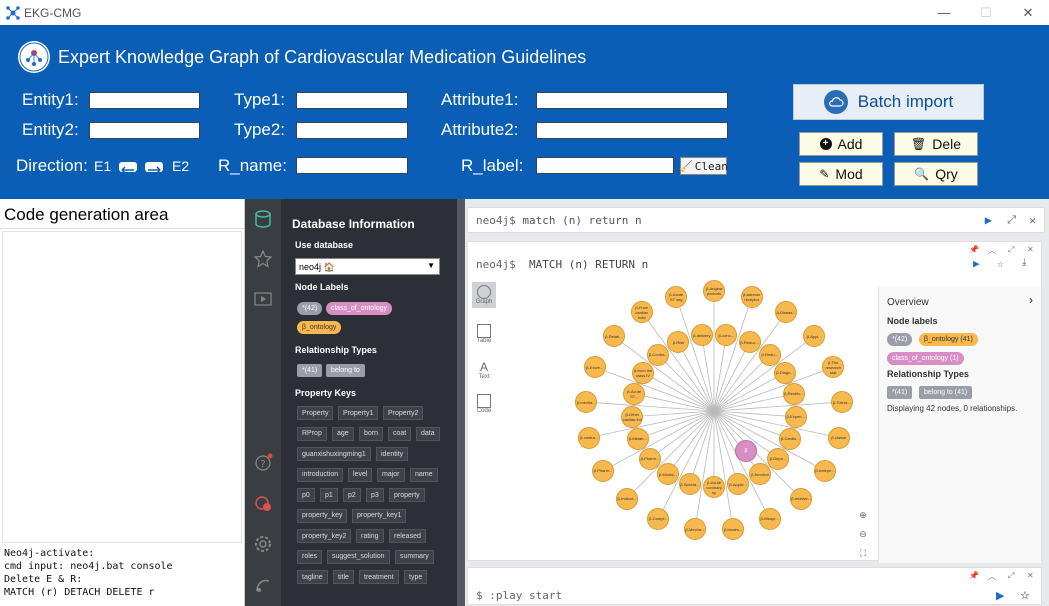 The image size is (1049, 606). What do you see at coordinates (703, 166) in the screenshot?
I see `clean-button: 🧹 Clean` at bounding box center [703, 166].